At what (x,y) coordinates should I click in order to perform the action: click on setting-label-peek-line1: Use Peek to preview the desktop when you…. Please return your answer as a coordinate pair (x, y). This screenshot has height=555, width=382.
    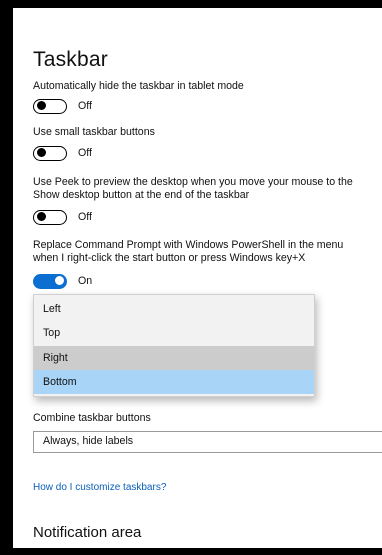
    Looking at the image, I should click on (193, 182).